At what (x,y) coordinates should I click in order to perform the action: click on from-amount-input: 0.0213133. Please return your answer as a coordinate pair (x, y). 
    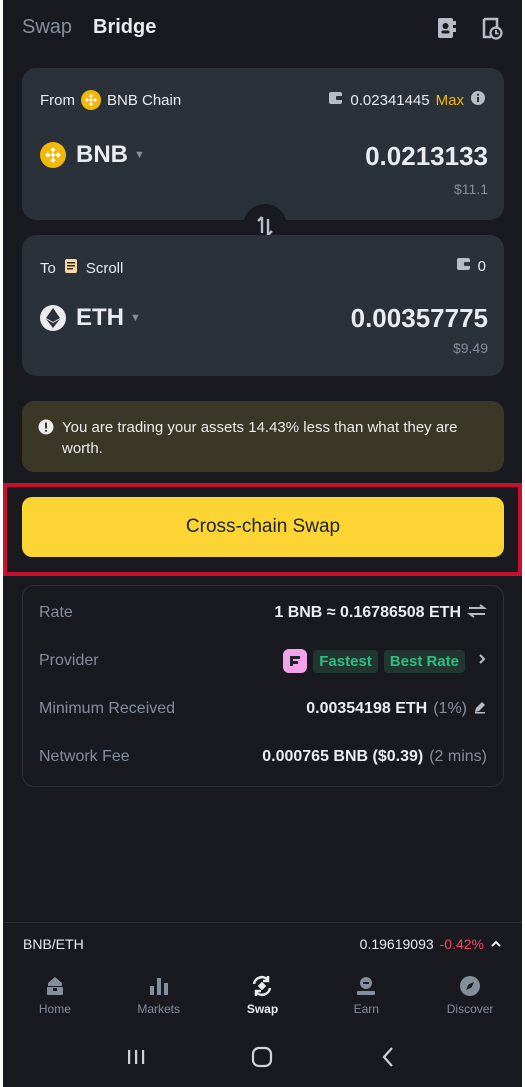
    Looking at the image, I should click on (426, 156).